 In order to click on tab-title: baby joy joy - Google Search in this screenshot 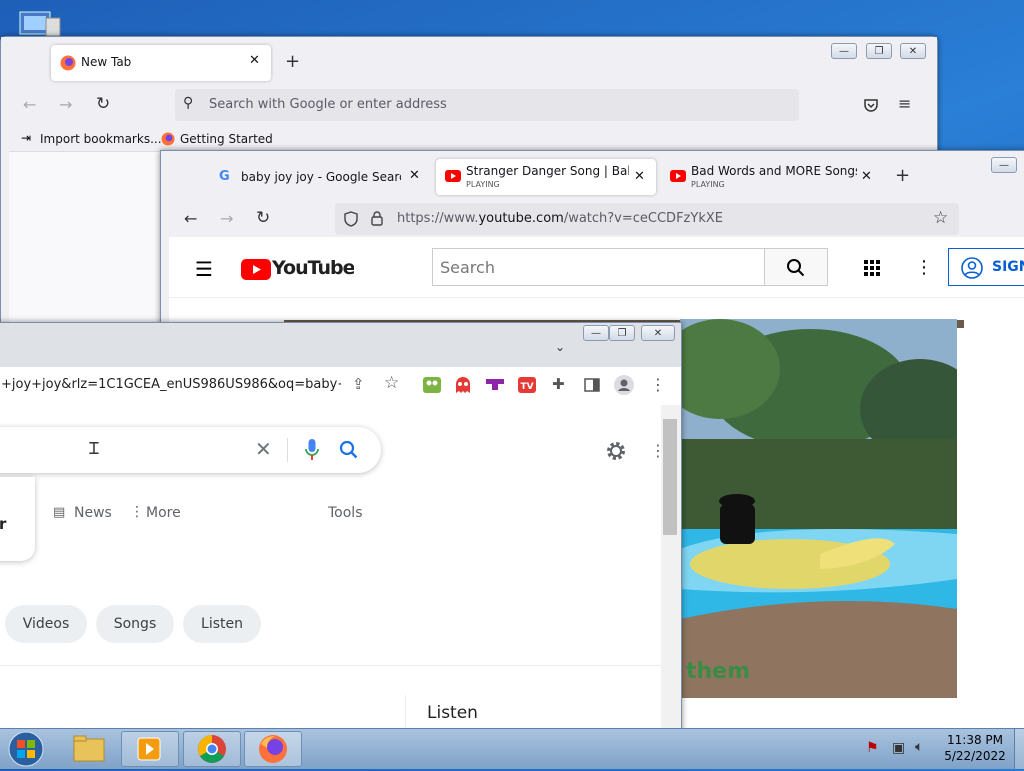, I will do `click(321, 177)`.